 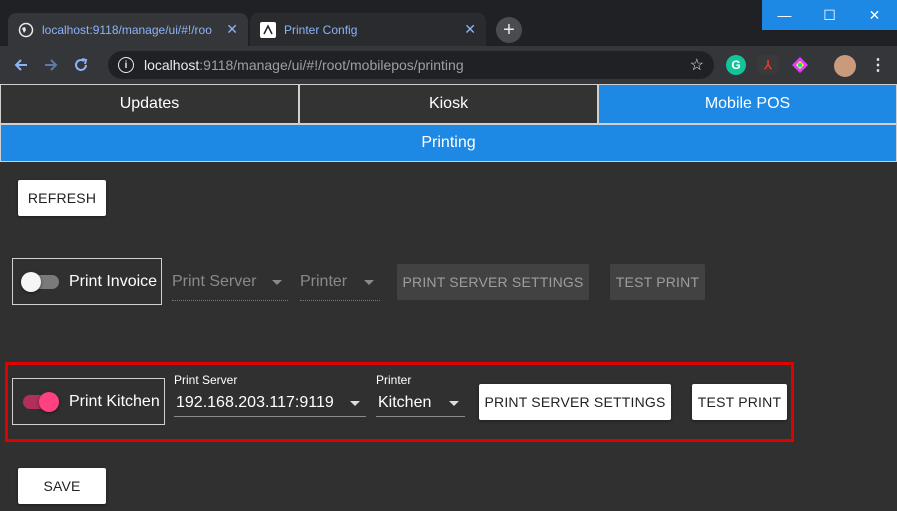 I want to click on main-nav-tabs: Updates Kiosk Mobile POS, so click(x=448, y=104).